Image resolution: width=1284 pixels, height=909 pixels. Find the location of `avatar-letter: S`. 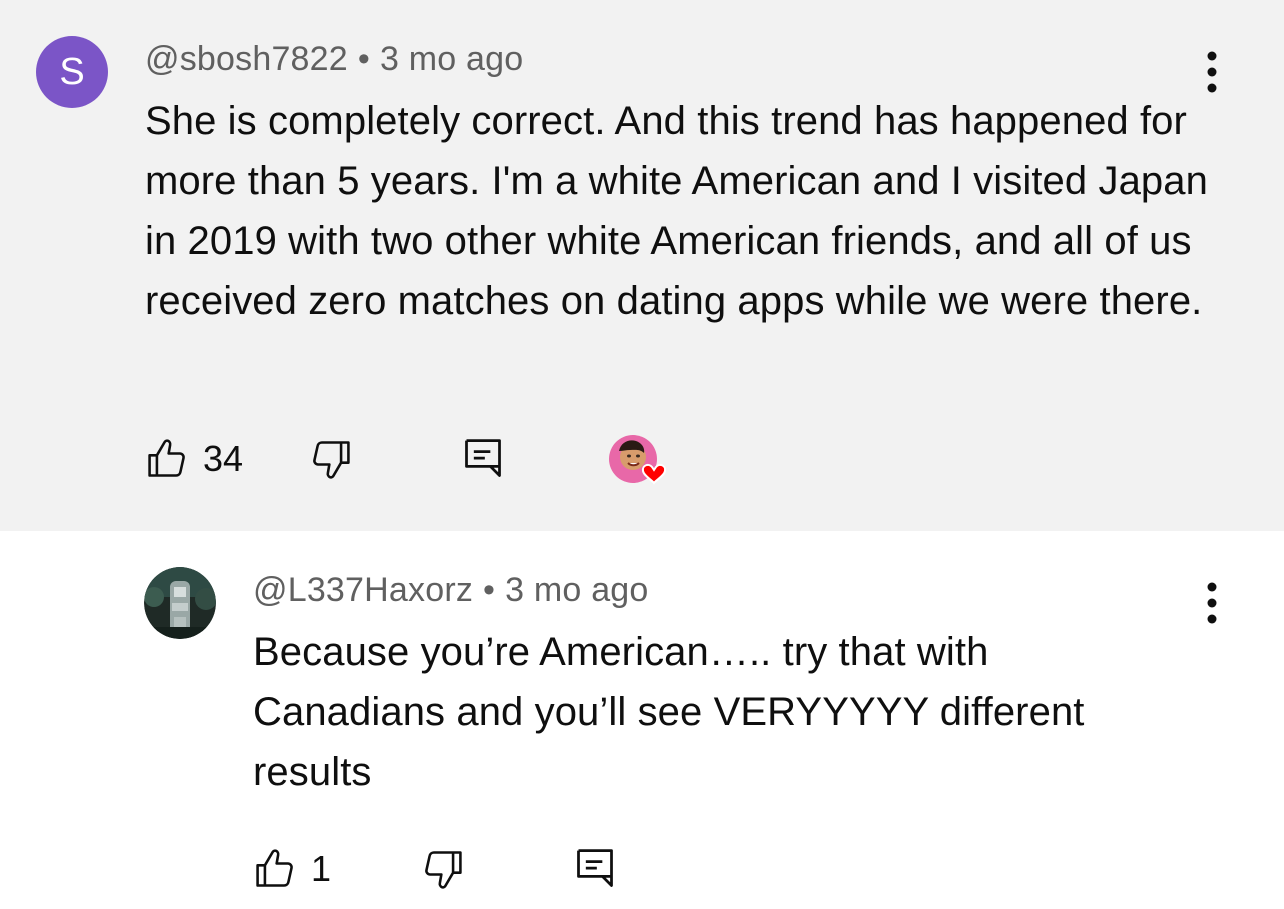

avatar-letter: S is located at coordinates (72, 71).